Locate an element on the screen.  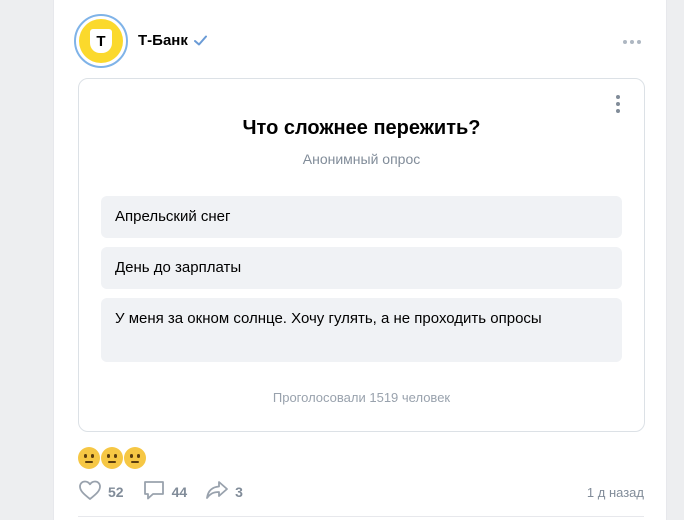
reactions is located at coordinates (112, 458).